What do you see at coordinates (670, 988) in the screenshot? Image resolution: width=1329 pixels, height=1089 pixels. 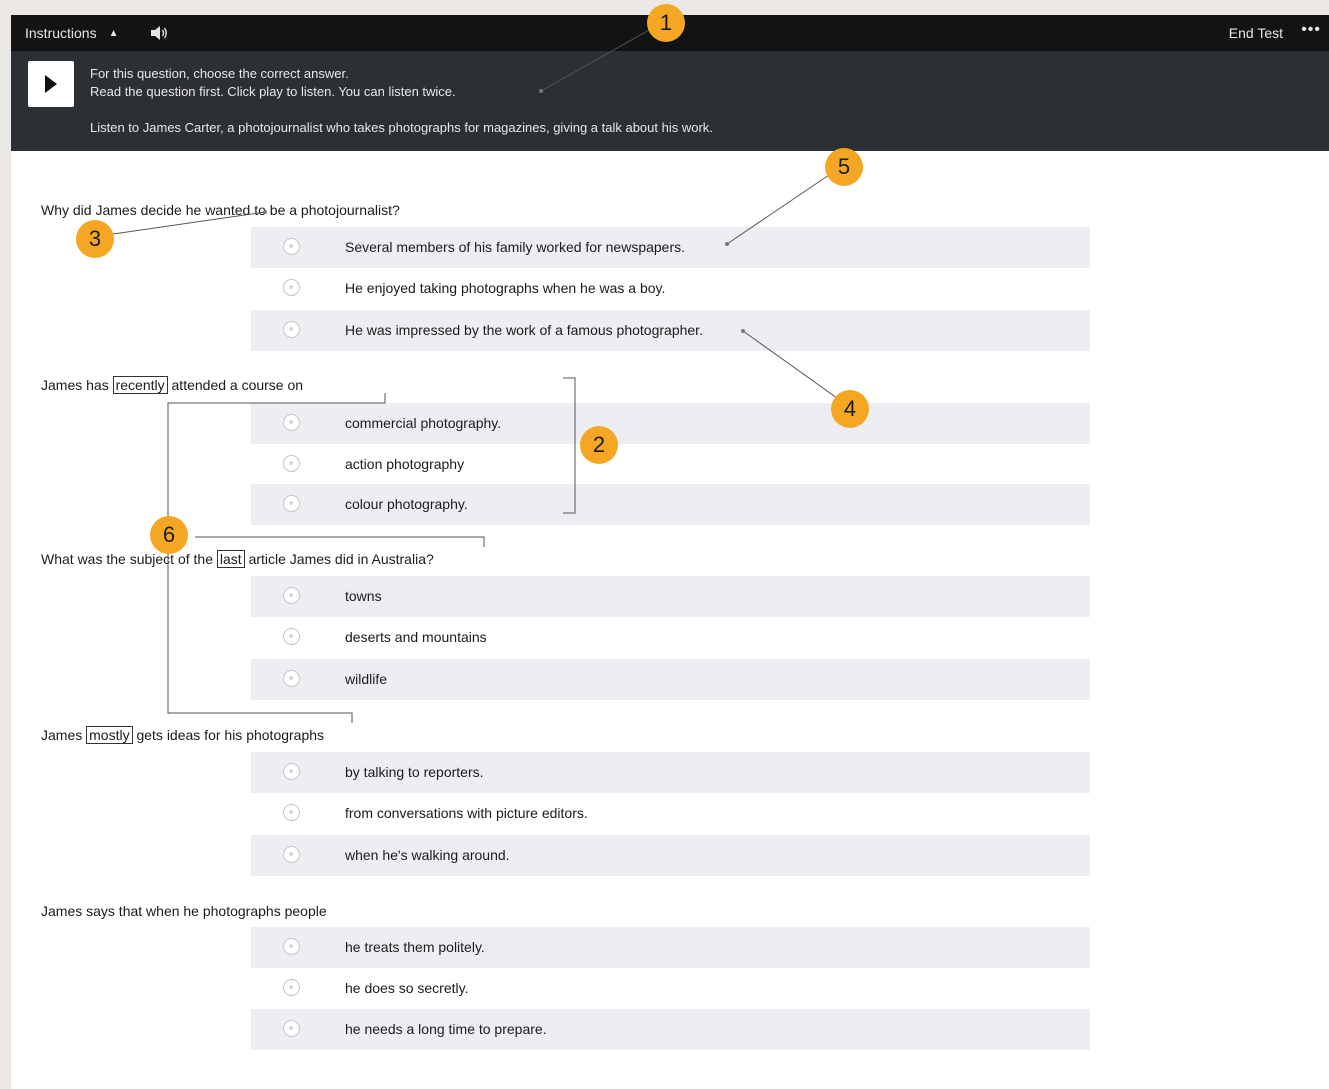 I see `q5-option-b: he does so secretly.` at bounding box center [670, 988].